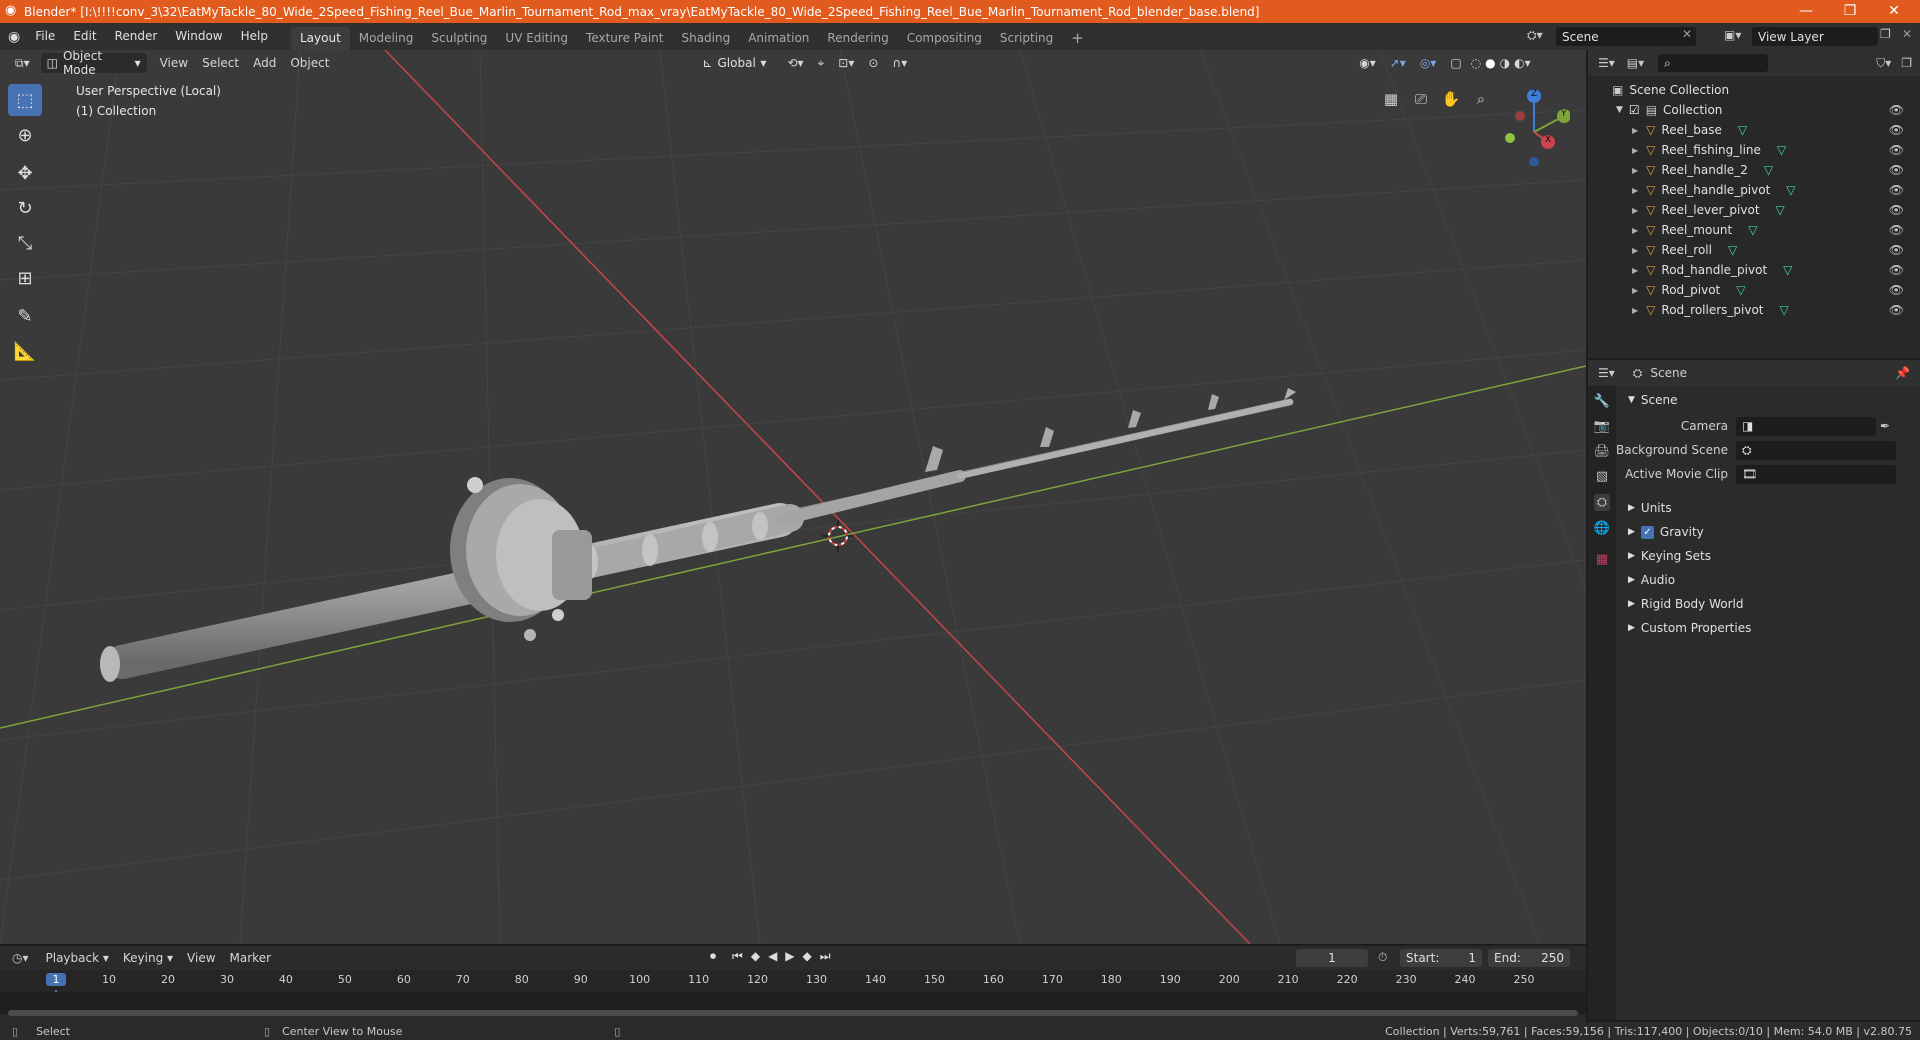 This screenshot has width=1920, height=1040. Describe the element at coordinates (789, 956) in the screenshot. I see `play-icon: ▶` at that location.